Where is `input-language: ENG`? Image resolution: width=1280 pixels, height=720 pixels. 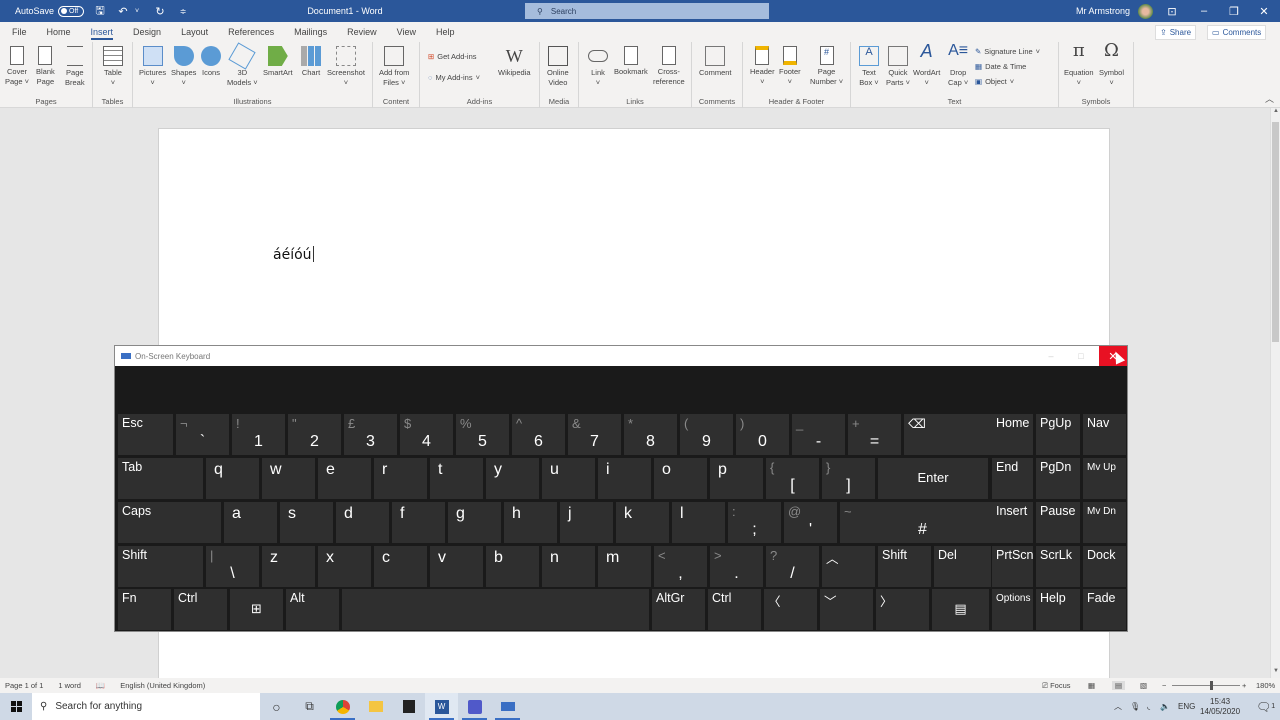 input-language: ENG is located at coordinates (1186, 706).